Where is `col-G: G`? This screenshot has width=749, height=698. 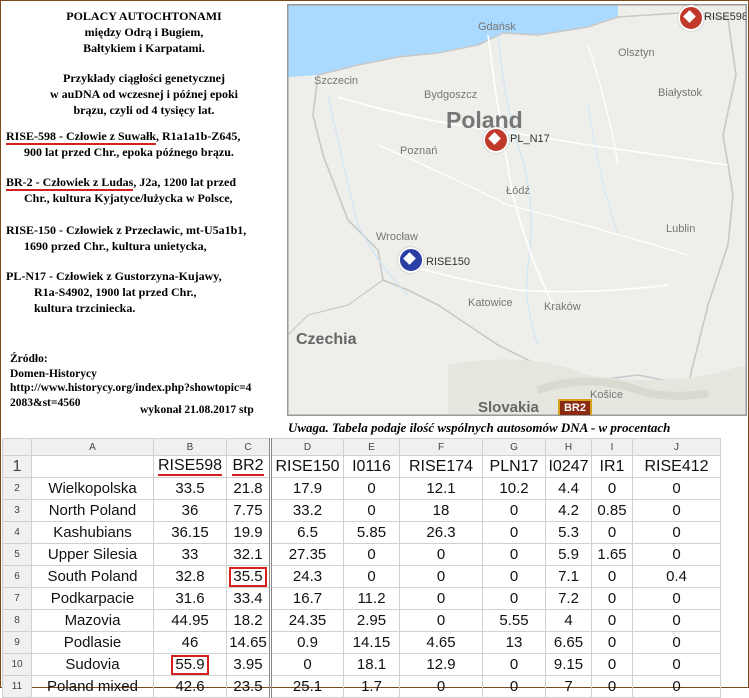 col-G: G is located at coordinates (514, 447).